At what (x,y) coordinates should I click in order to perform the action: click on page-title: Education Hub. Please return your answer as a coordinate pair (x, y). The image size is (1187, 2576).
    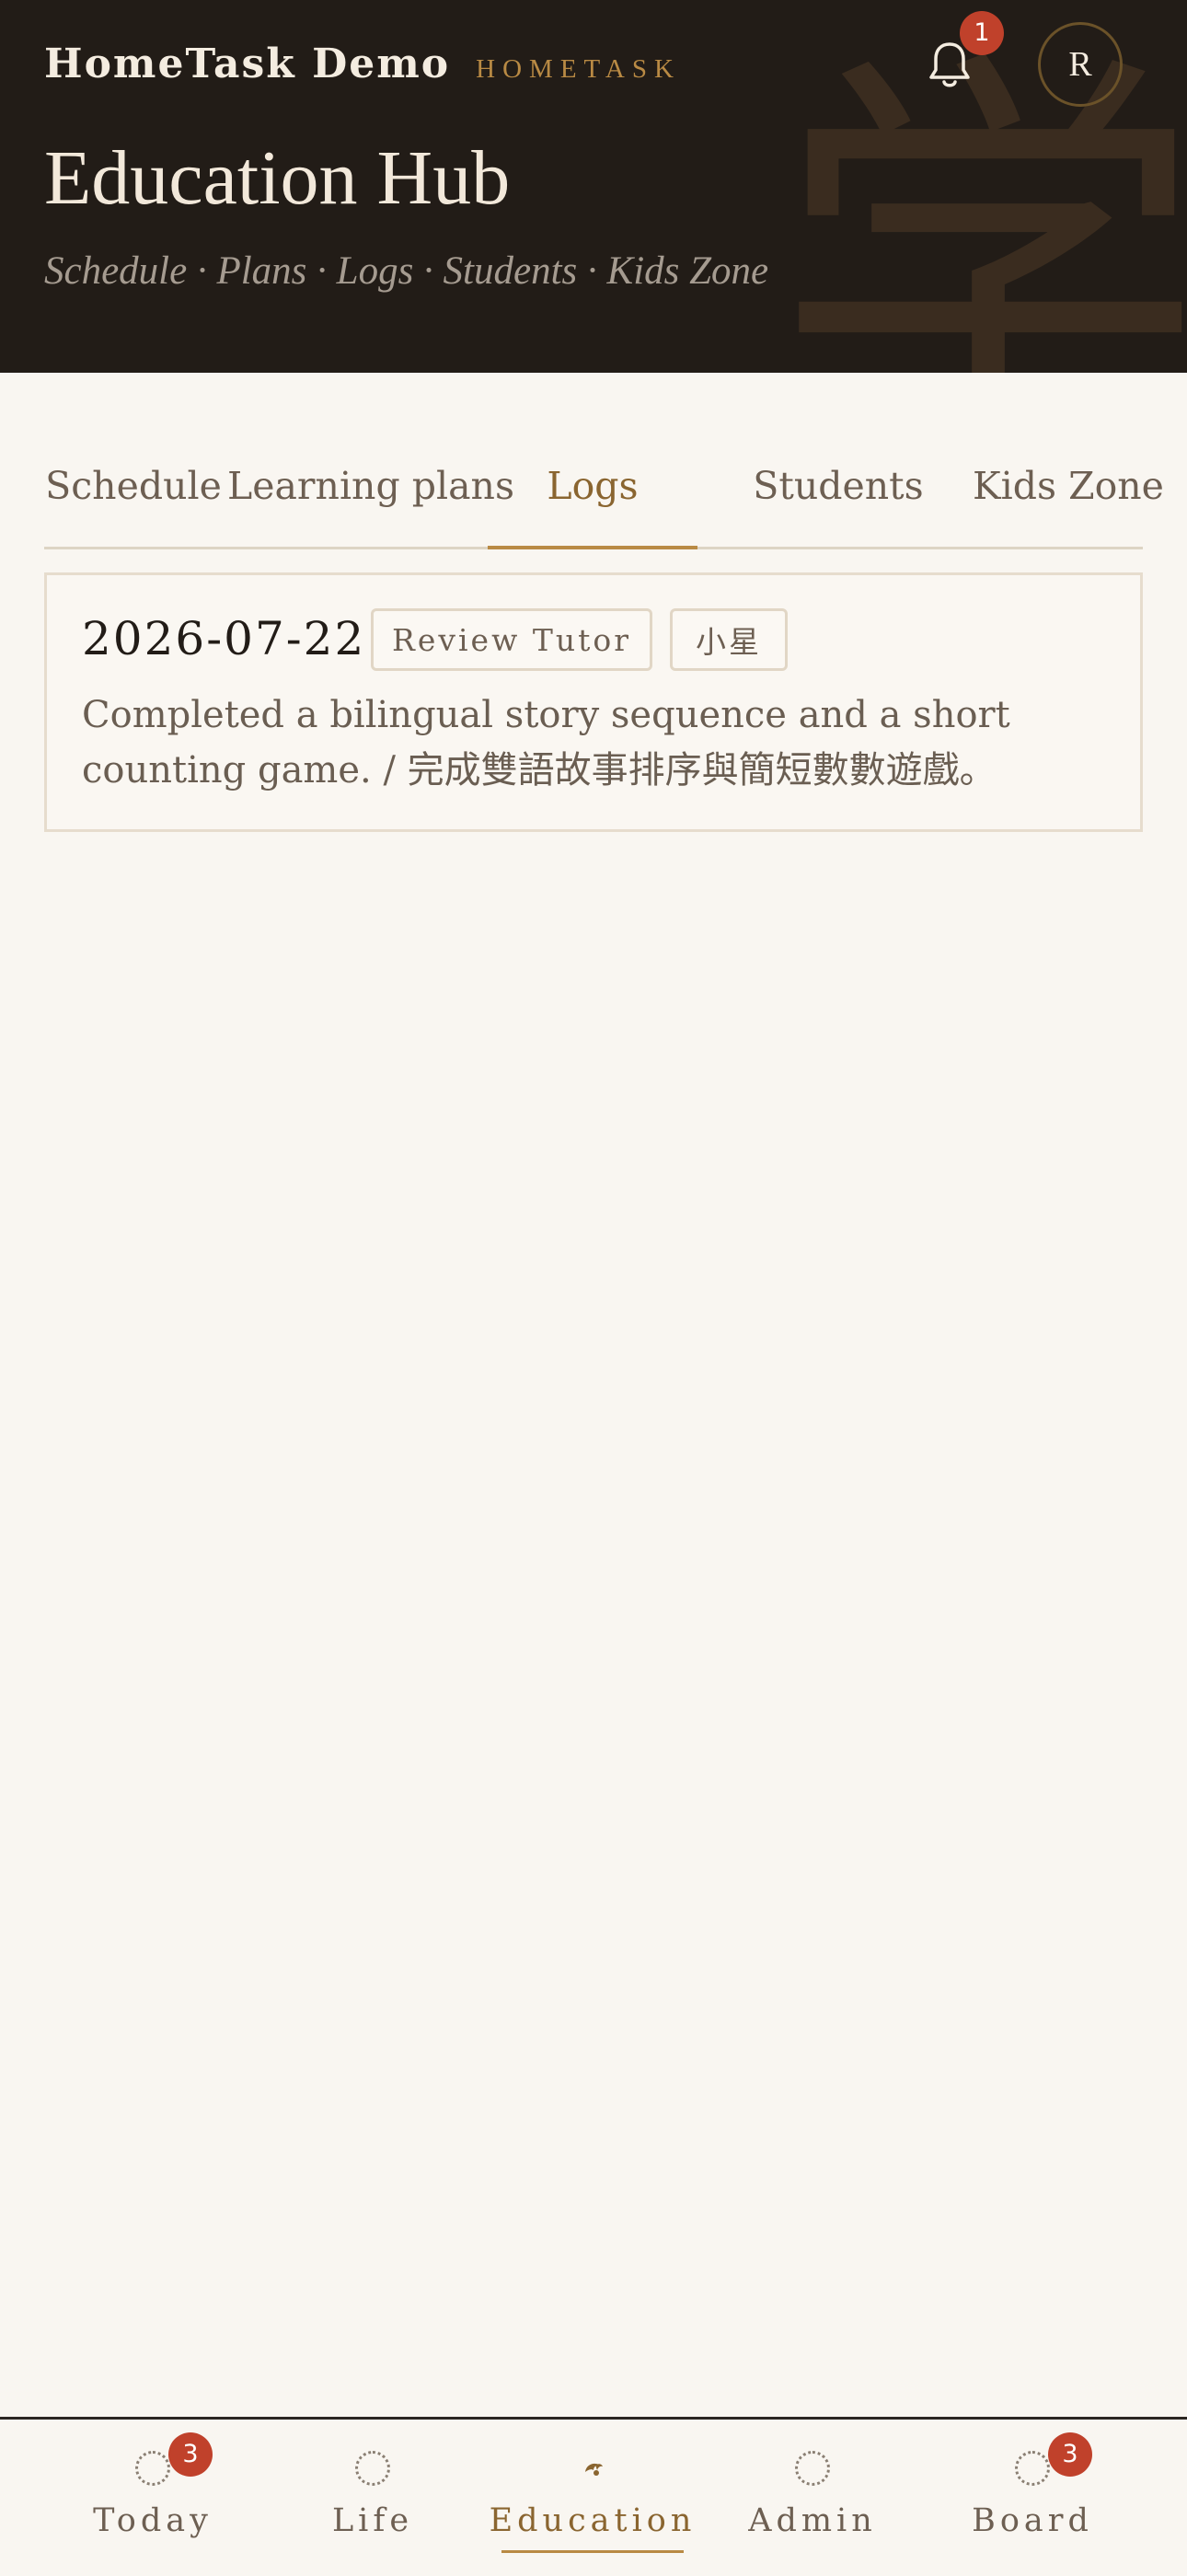
    Looking at the image, I should click on (277, 178).